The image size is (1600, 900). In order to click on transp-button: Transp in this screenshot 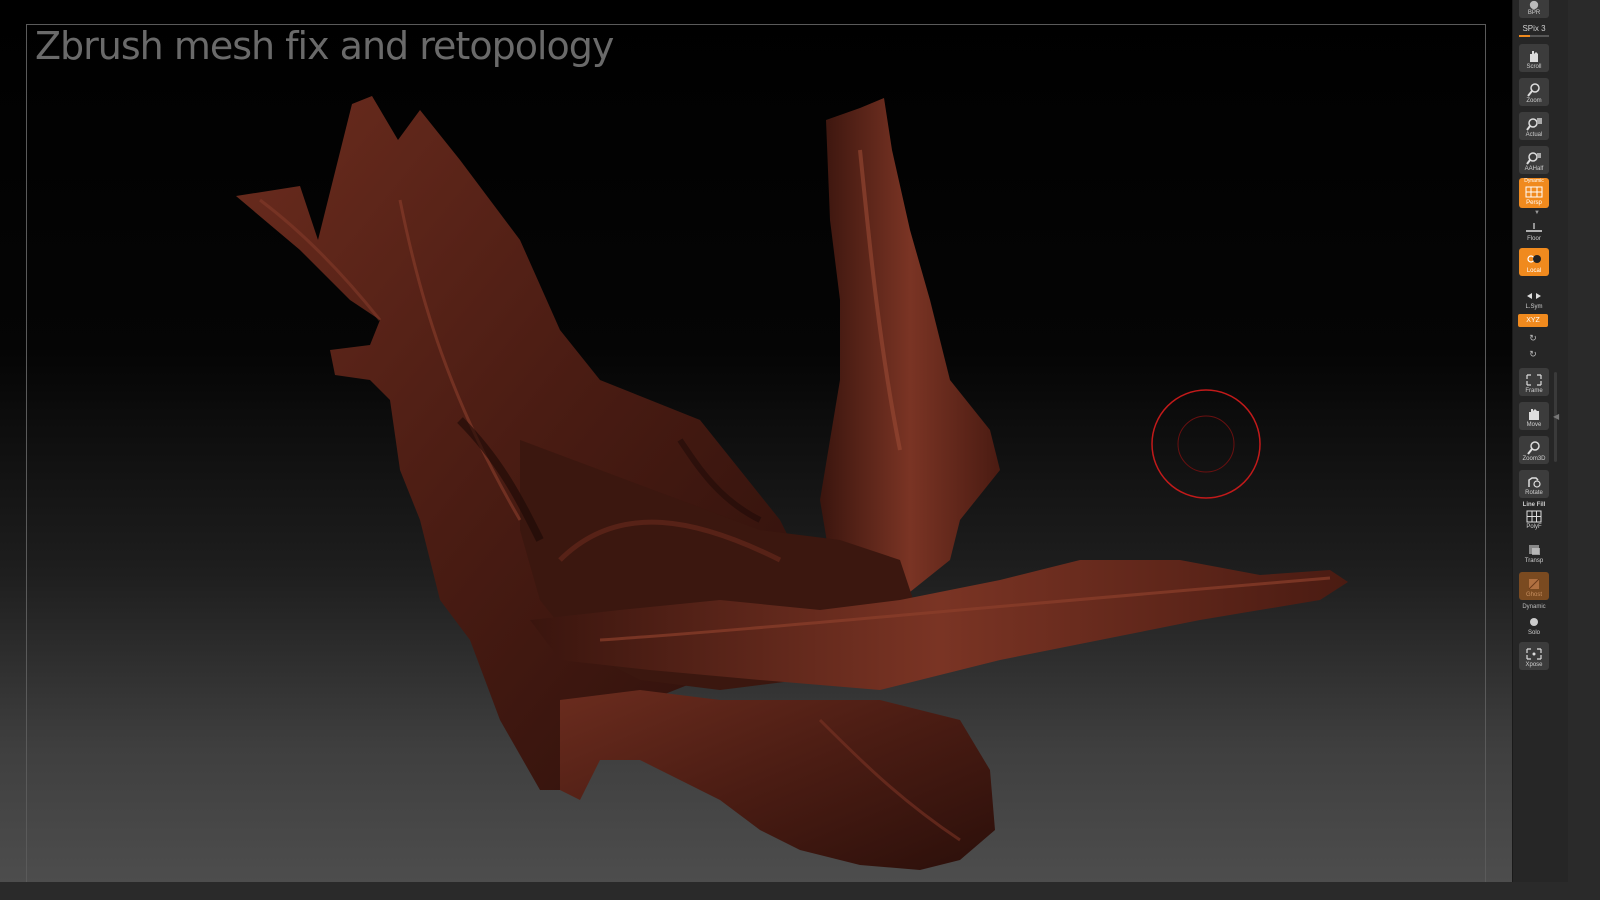, I will do `click(1534, 552)`.